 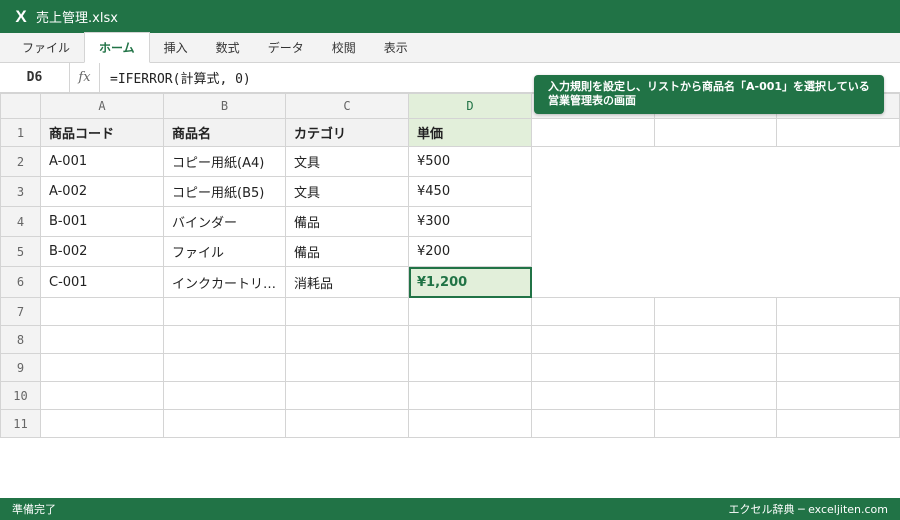 What do you see at coordinates (808, 509) in the screenshot?
I see `site-credit: エクセル辞典 ─ exceljiten.com` at bounding box center [808, 509].